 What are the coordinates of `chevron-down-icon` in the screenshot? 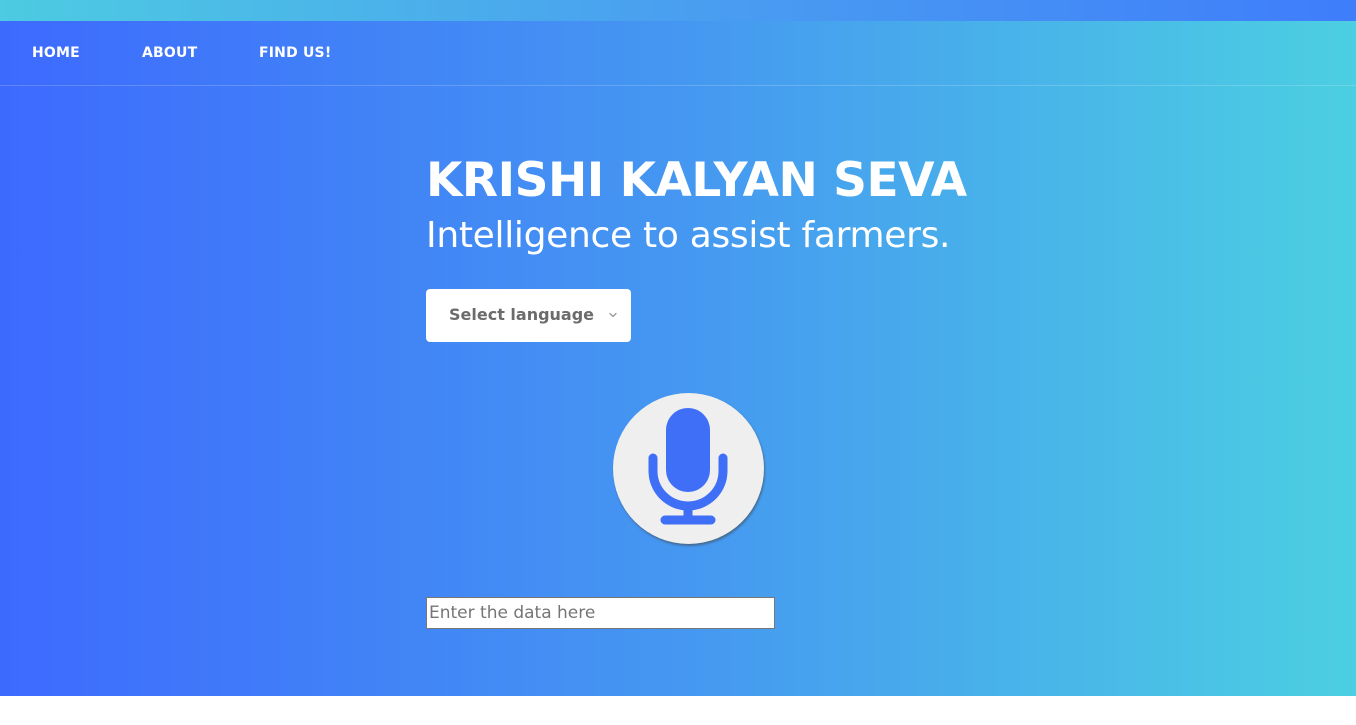 It's located at (613, 315).